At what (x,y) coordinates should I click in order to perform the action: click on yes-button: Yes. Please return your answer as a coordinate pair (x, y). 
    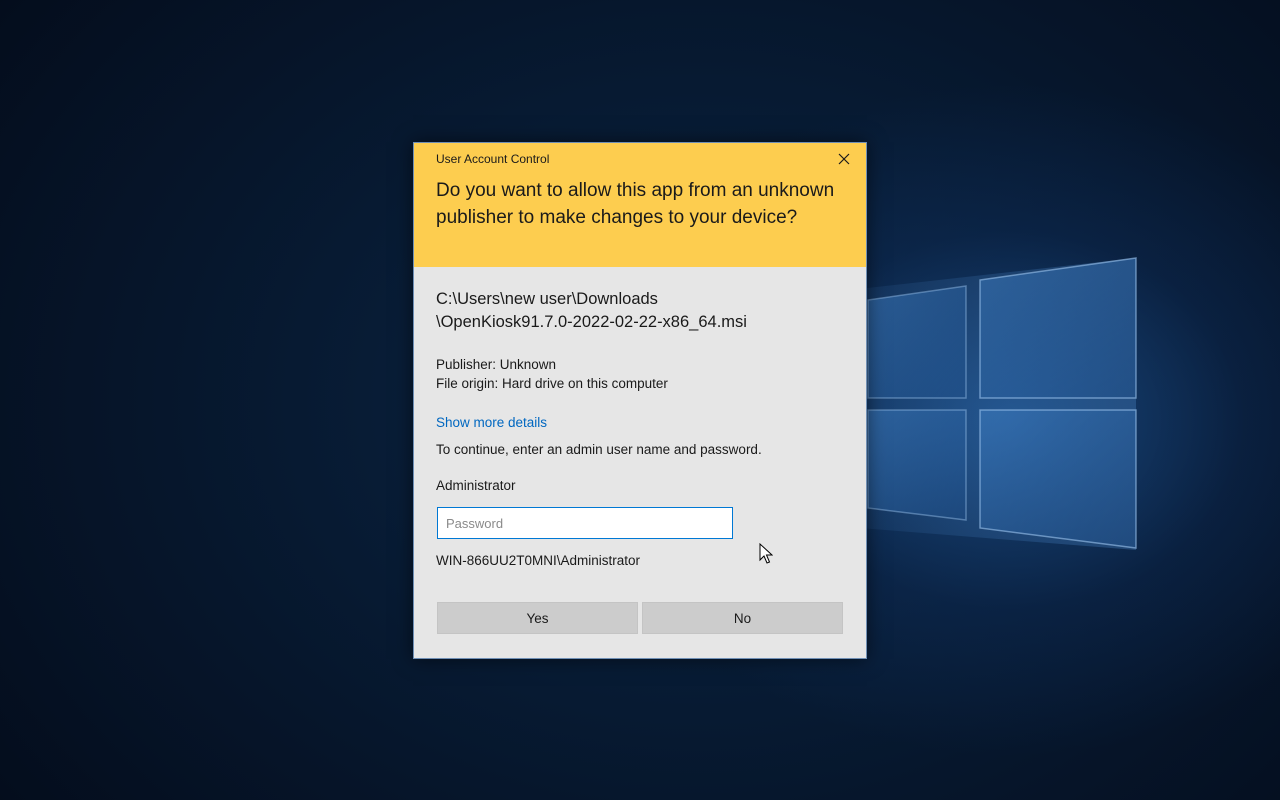
    Looking at the image, I should click on (537, 618).